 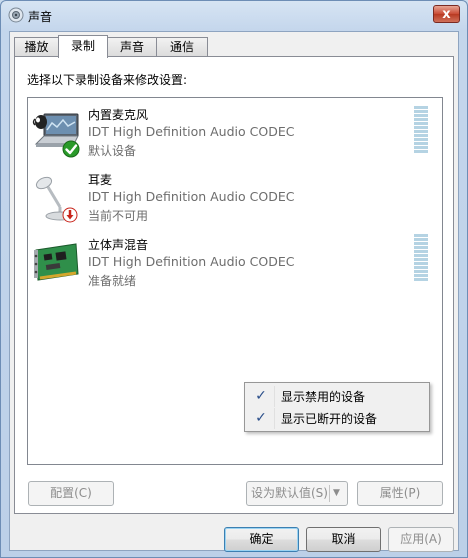 I want to click on tab-recording: 录制, so click(x=83, y=46).